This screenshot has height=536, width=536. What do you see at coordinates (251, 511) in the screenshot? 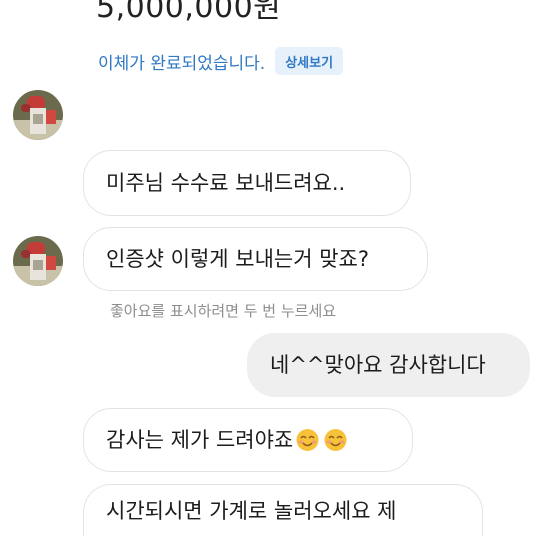
I see `message-text: 시간되시면 가계로 놀러오세요 제` at bounding box center [251, 511].